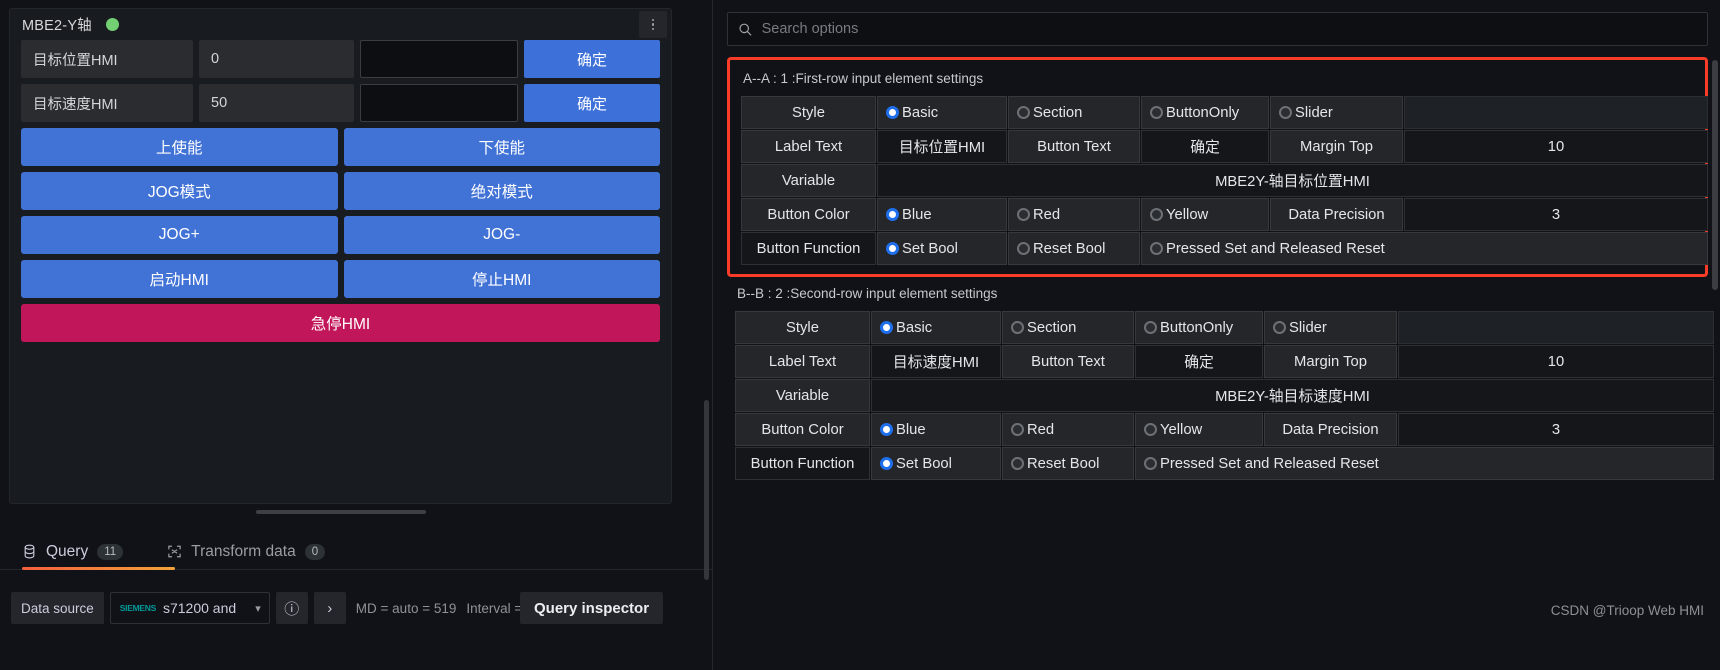 Image resolution: width=1720 pixels, height=670 pixels. I want to click on row-label-button-function: Button Function, so click(808, 248).